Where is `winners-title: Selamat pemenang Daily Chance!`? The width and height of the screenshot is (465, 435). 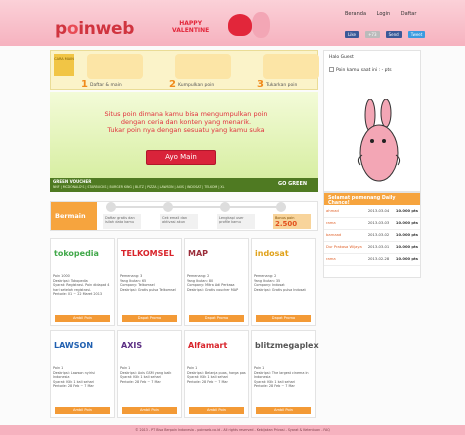 winners-title: Selamat pemenang Daily Chance! is located at coordinates (372, 199).